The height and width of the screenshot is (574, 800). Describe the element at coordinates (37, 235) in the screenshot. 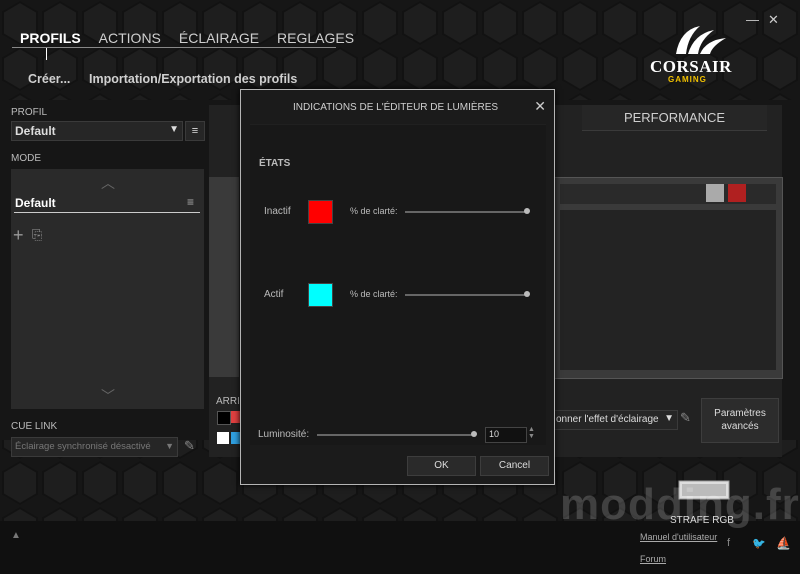

I see `import-icon: ⎘` at that location.